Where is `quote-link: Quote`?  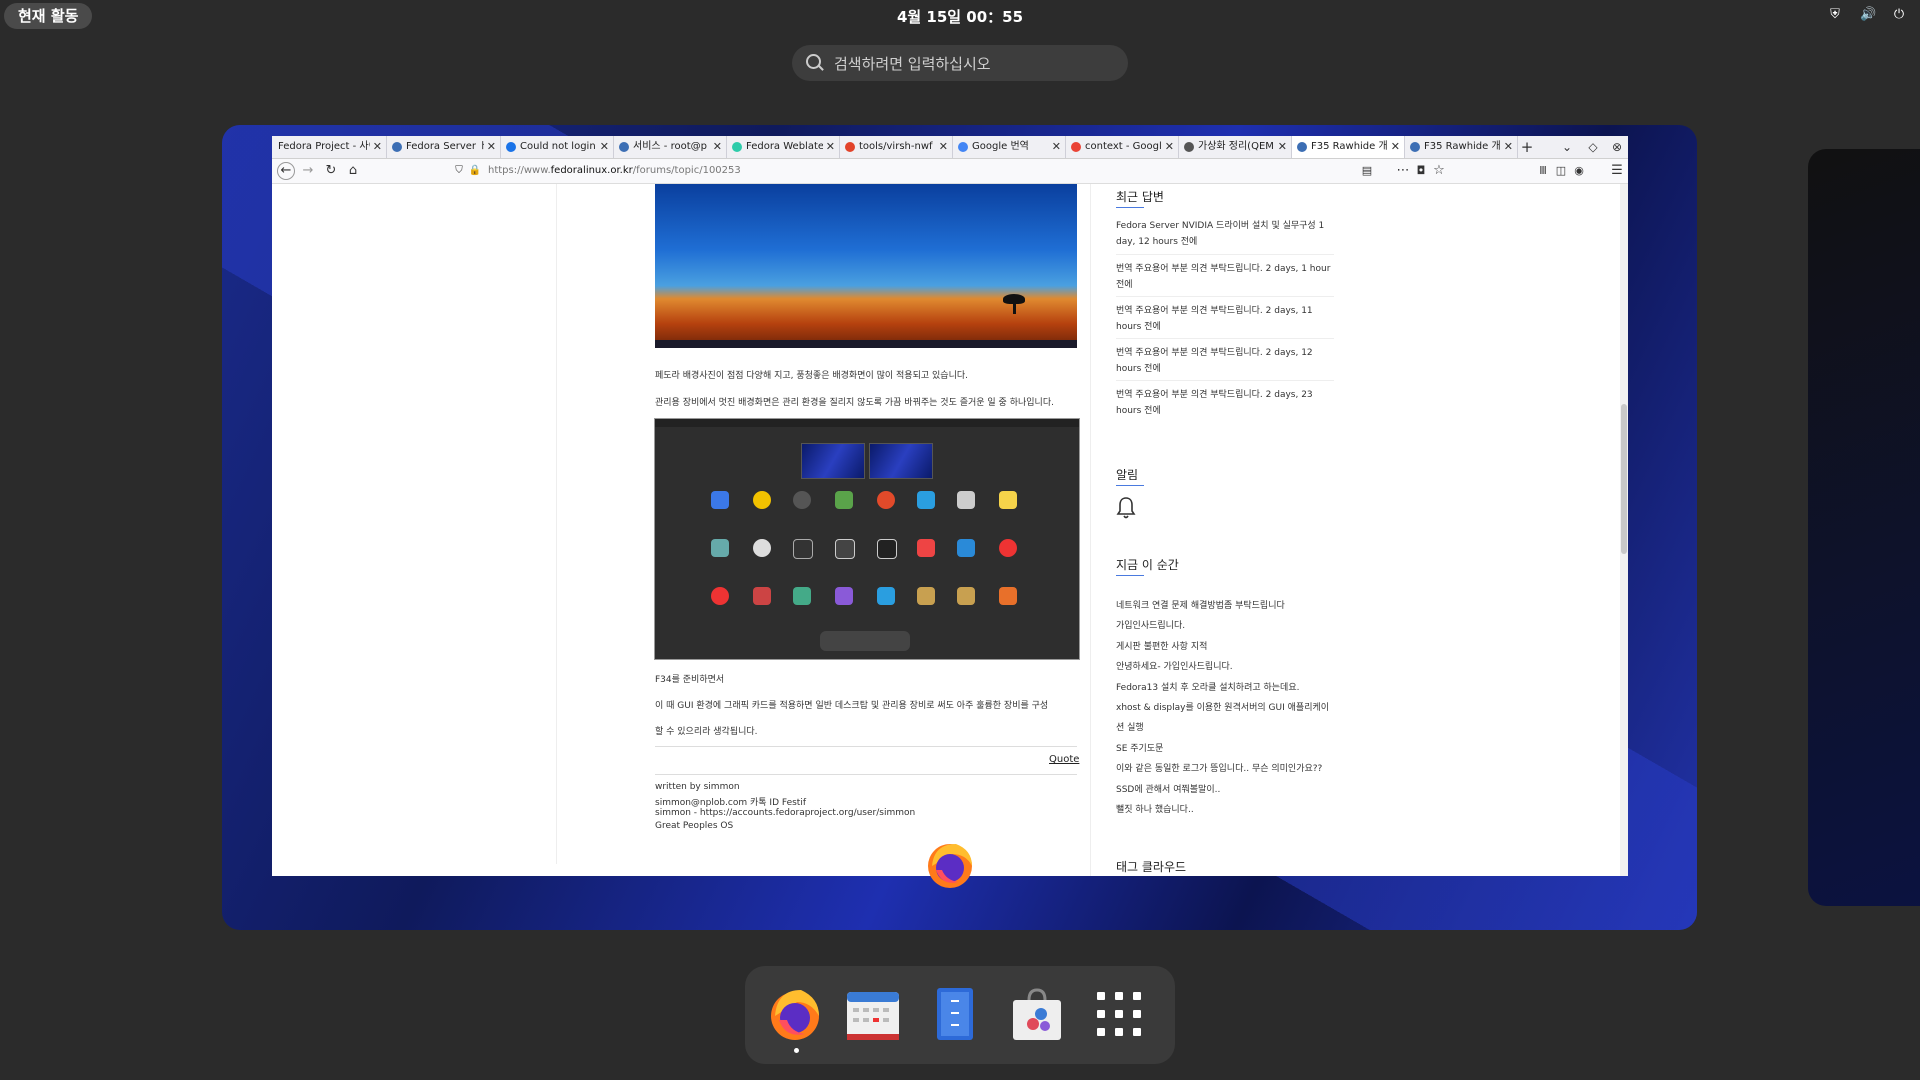 quote-link: Quote is located at coordinates (1064, 759).